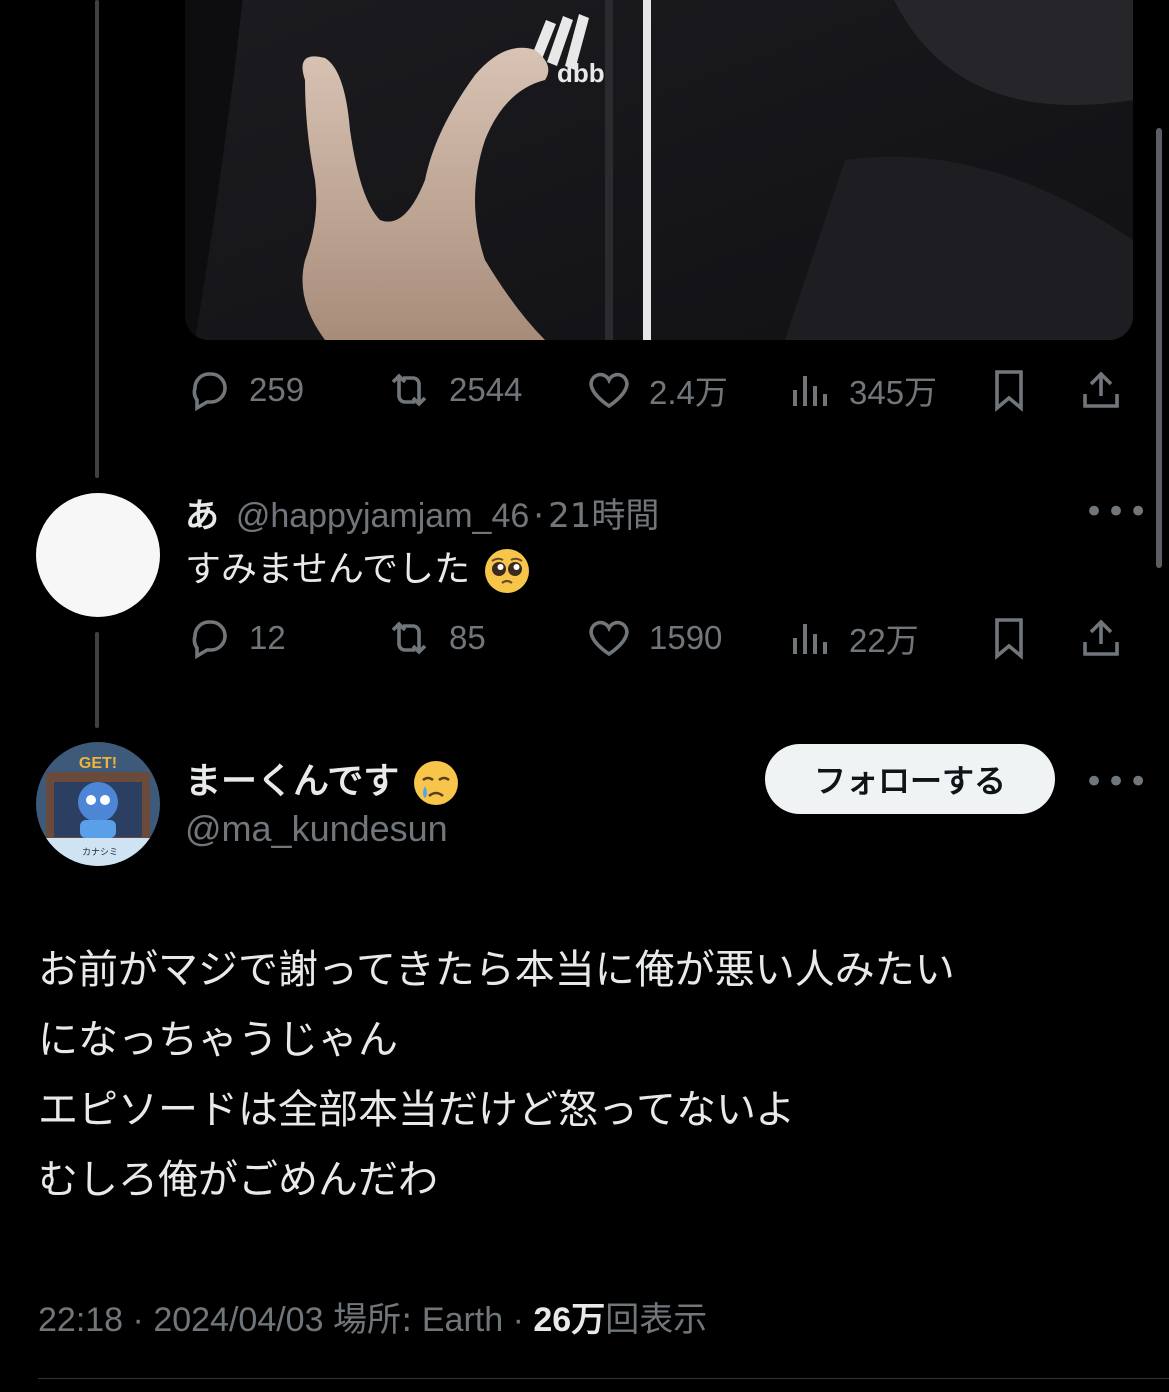  What do you see at coordinates (238, 1180) in the screenshot?
I see `body-line: むしろ俺がごめんだわ` at bounding box center [238, 1180].